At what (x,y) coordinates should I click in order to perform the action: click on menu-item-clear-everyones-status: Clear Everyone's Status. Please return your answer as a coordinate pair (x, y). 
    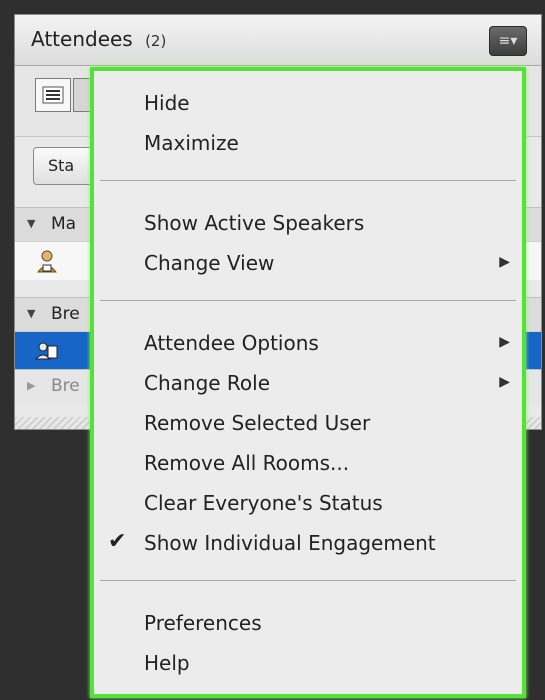
    Looking at the image, I should click on (308, 504).